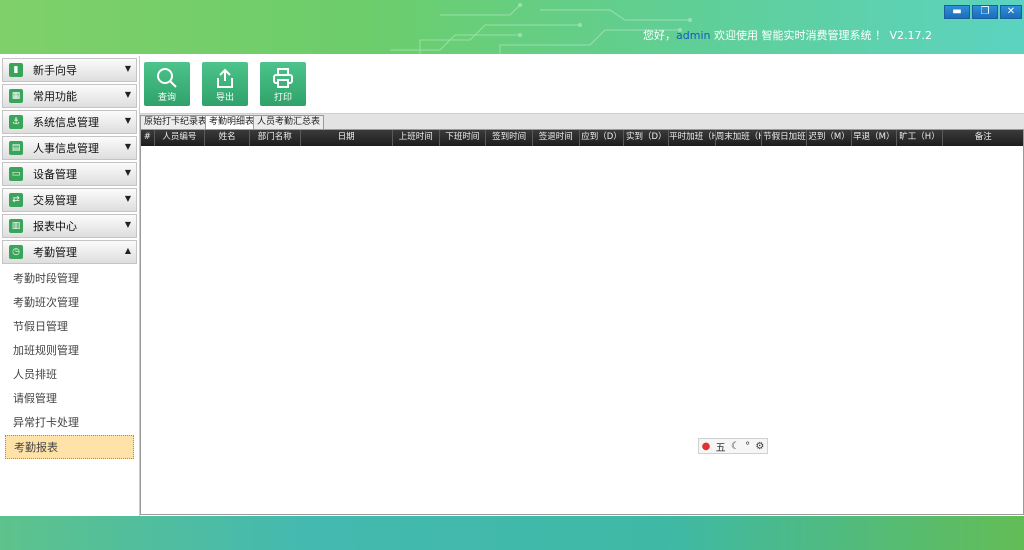 This screenshot has width=1024, height=550. What do you see at coordinates (647, 138) in the screenshot?
I see `column-header: 实到（D）` at bounding box center [647, 138].